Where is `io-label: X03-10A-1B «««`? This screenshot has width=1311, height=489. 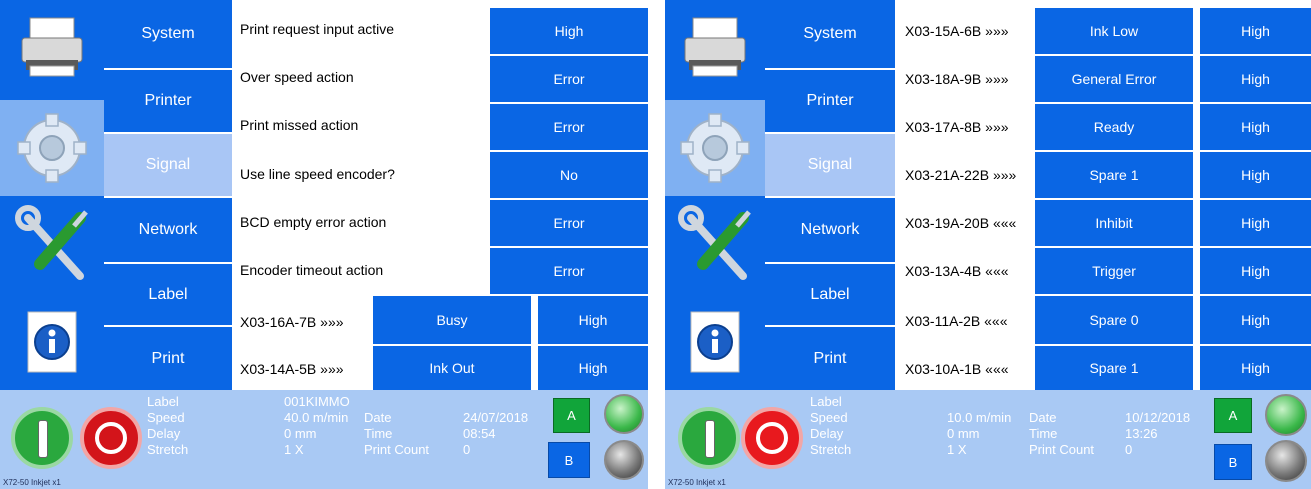
io-label: X03-10A-1B ««« is located at coordinates (966, 369).